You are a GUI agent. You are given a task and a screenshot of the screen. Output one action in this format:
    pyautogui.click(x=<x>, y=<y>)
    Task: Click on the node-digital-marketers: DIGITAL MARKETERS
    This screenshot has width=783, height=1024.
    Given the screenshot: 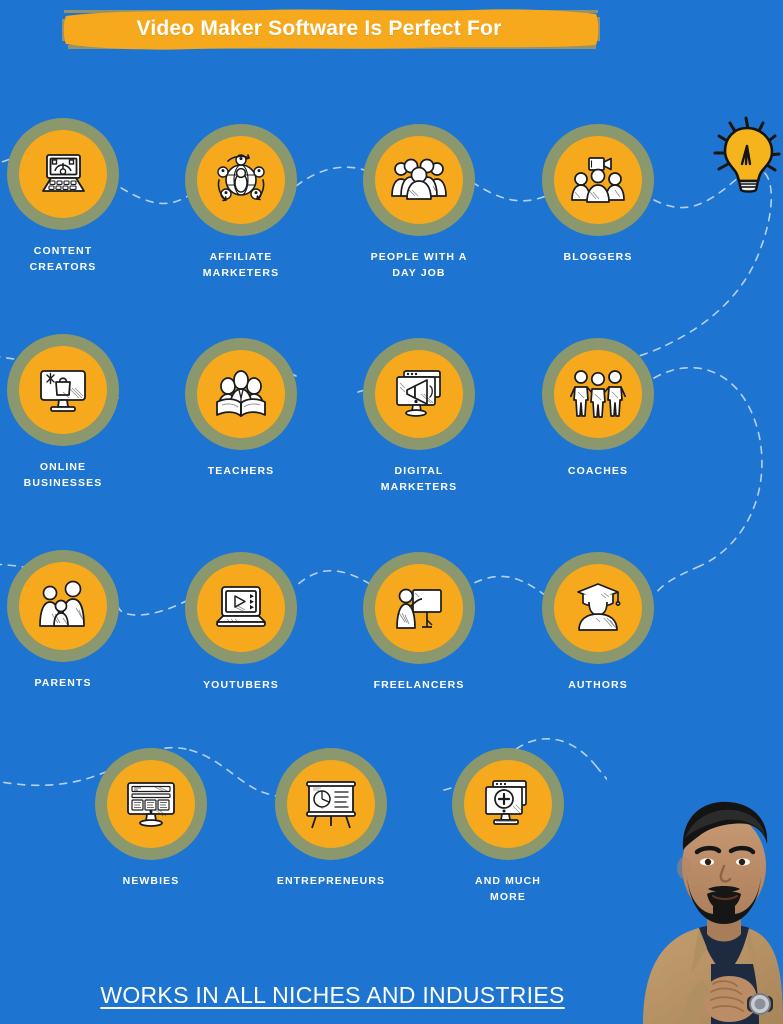 What is the action you would take?
    pyautogui.click(x=419, y=416)
    